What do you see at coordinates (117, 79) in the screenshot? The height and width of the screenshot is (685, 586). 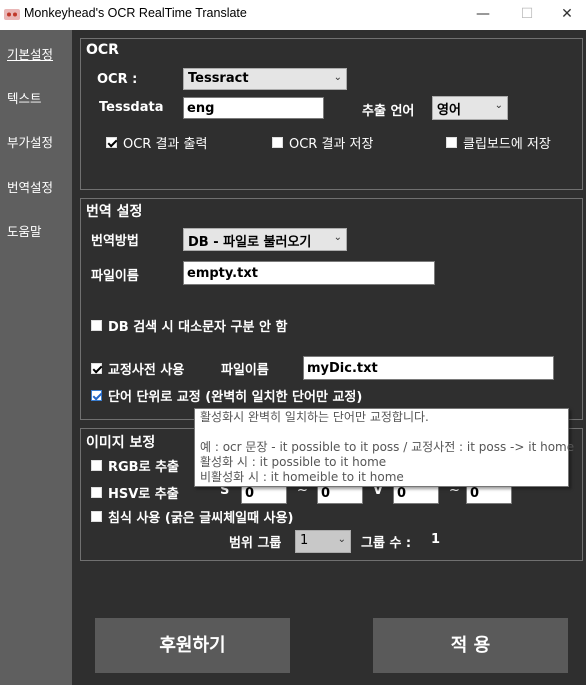 I see `ocr-engine-label: OCR :` at bounding box center [117, 79].